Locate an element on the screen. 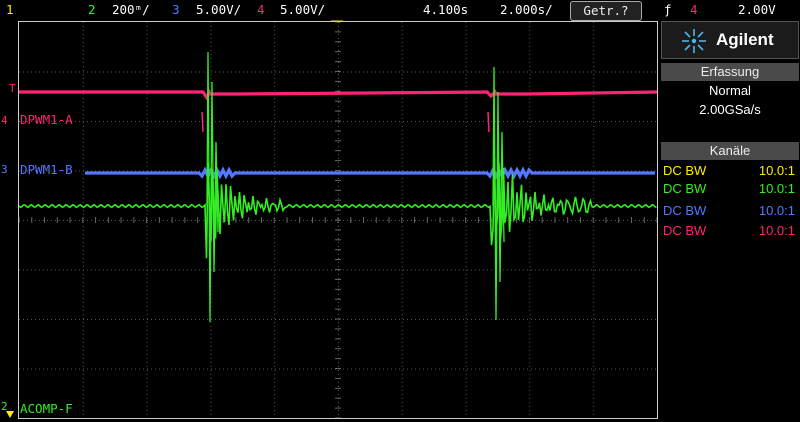  brand-logo: Agilent is located at coordinates (730, 40).